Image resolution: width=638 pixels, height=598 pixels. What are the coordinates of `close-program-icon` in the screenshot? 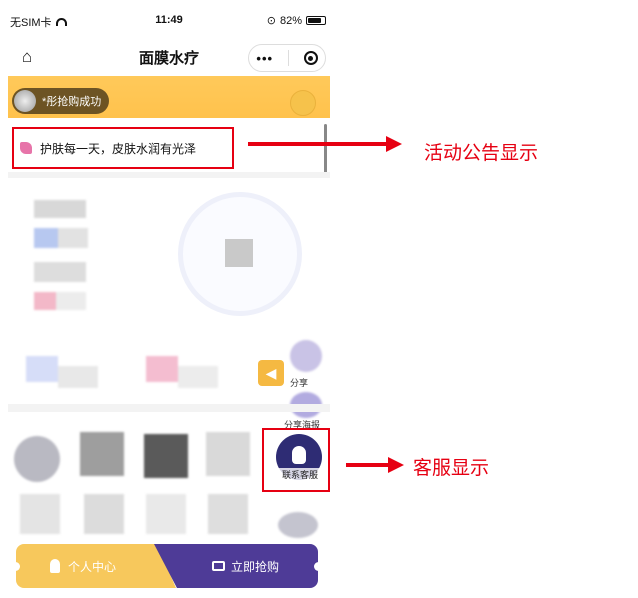 It's located at (310, 58).